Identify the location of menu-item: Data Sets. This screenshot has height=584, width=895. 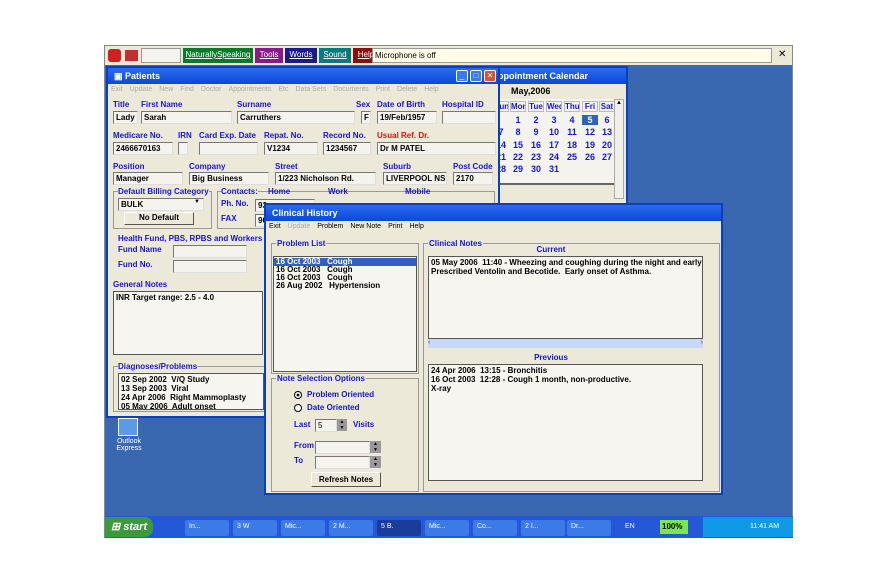
(310, 89).